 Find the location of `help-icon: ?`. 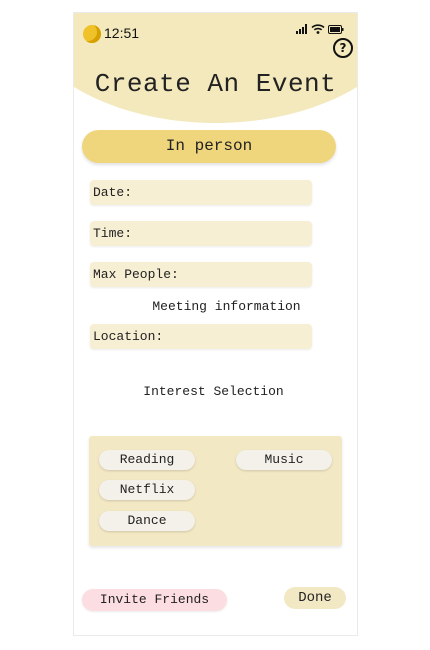

help-icon: ? is located at coordinates (343, 48).